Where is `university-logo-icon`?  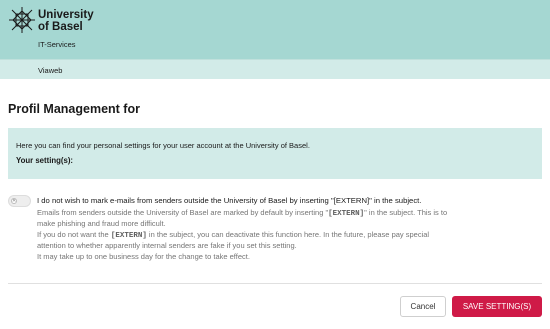
university-logo-icon is located at coordinates (22, 20).